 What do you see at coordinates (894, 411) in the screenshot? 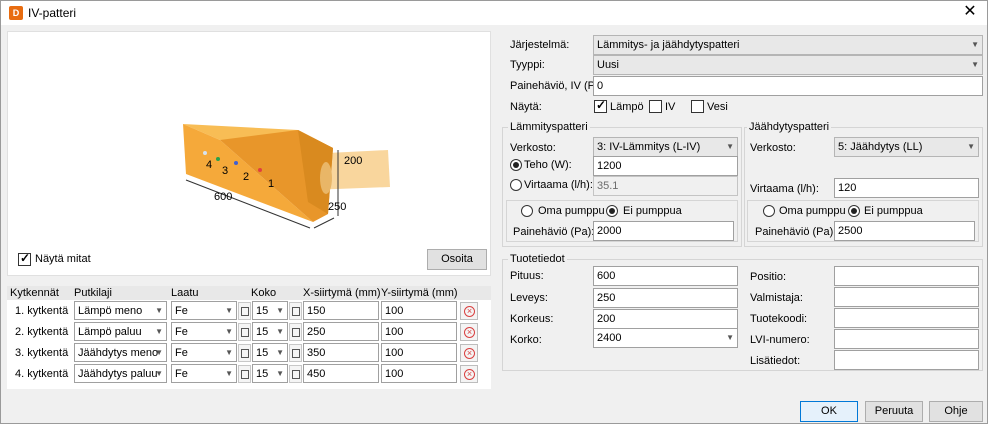
I see `cancel-button: Peruuta` at bounding box center [894, 411].